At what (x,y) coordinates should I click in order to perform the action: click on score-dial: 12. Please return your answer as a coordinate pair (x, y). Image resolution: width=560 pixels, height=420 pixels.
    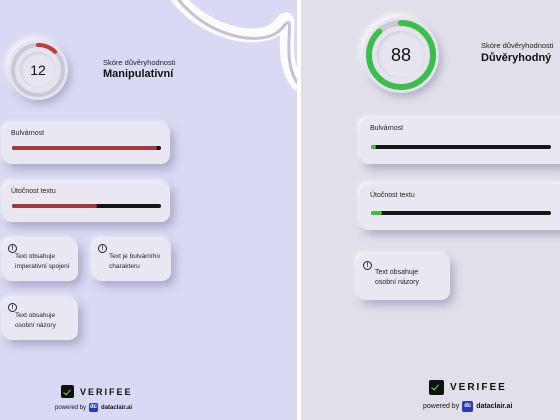
    Looking at the image, I should click on (38, 70).